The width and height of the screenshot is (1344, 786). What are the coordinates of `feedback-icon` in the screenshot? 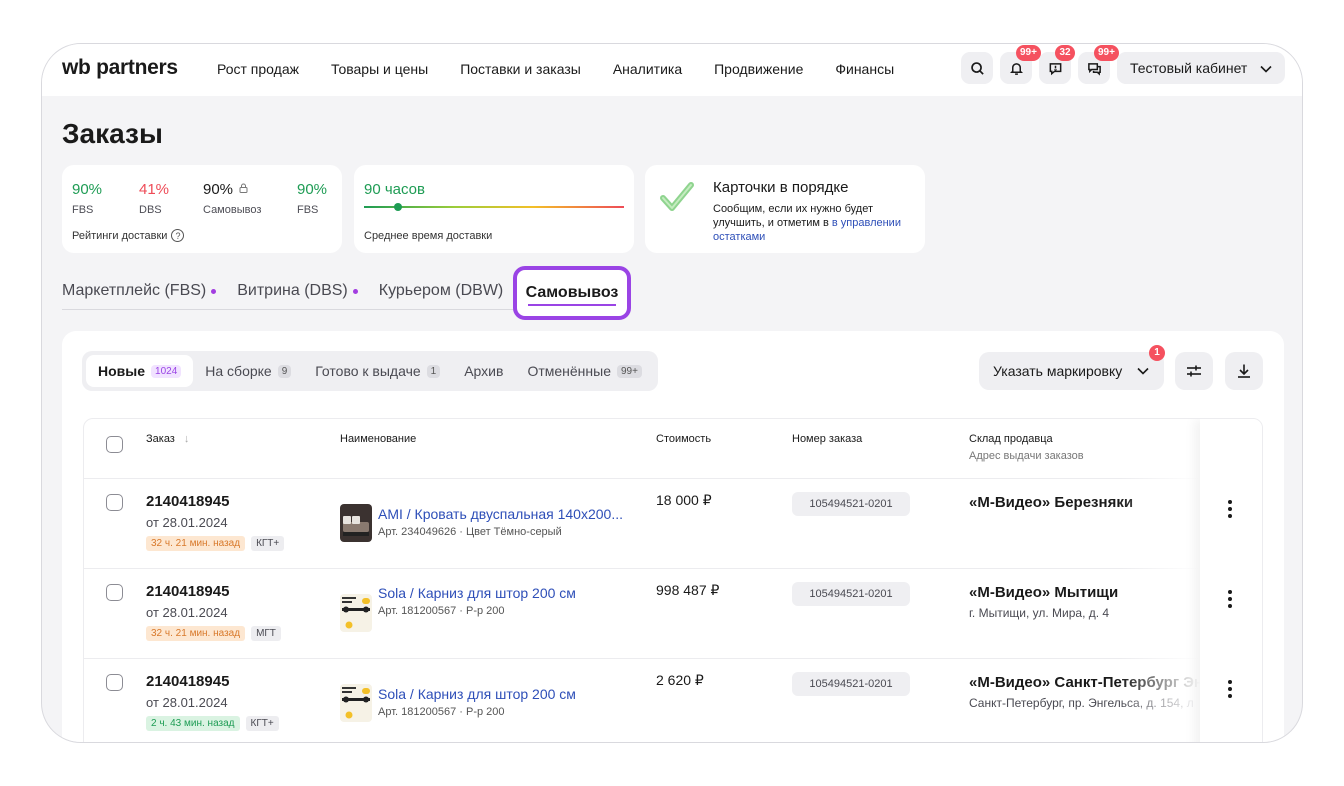 It's located at (1055, 68).